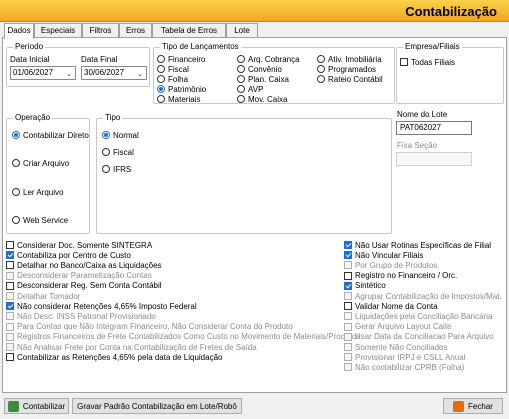  Describe the element at coordinates (100, 30) in the screenshot. I see `tab-filtros: Filtros` at that location.